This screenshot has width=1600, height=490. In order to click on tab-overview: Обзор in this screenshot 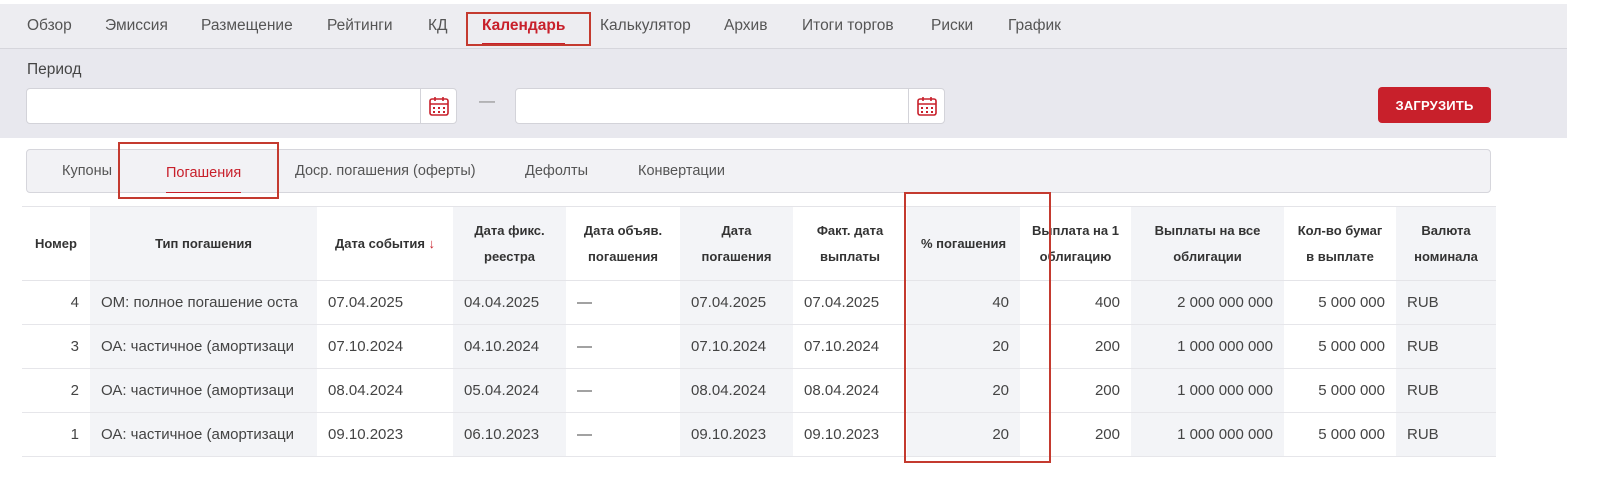, I will do `click(49, 26)`.